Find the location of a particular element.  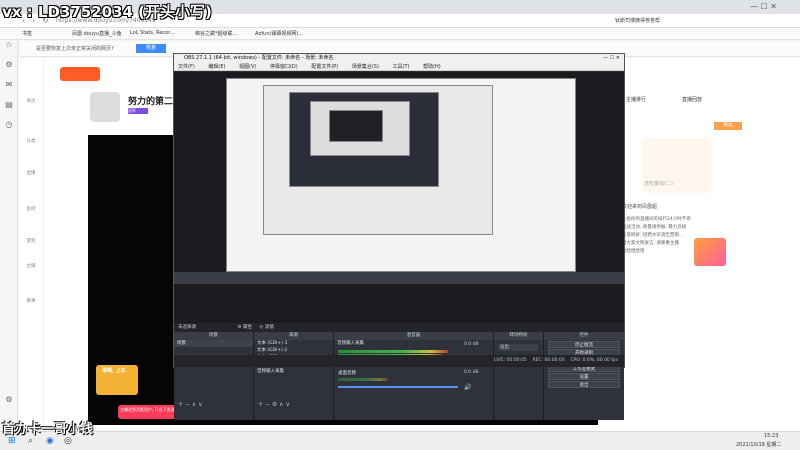

source-item: 文本 (GDI+) 2 is located at coordinates (293, 350).